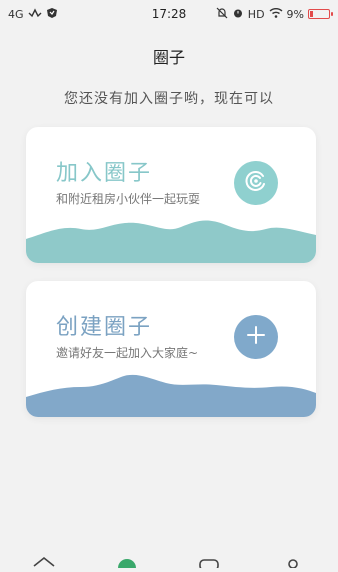 This screenshot has width=338, height=572. Describe the element at coordinates (16, 14) in the screenshot. I see `network-label: 4G` at that location.